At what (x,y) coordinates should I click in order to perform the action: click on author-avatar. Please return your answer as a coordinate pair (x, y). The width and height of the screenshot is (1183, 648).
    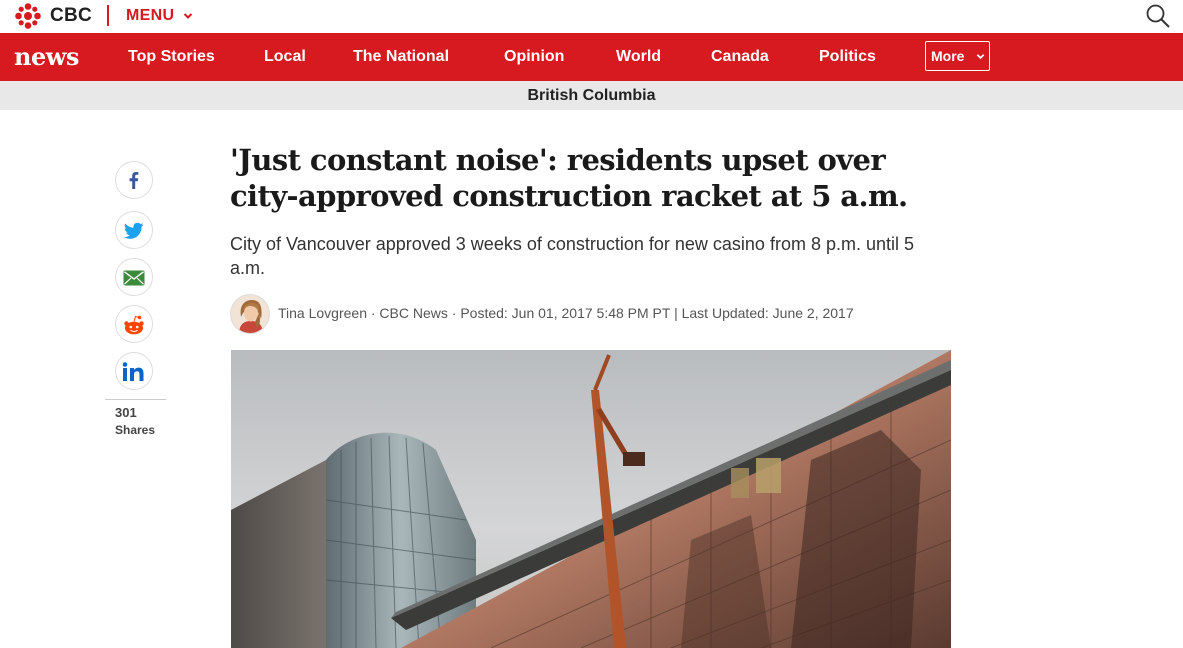
    Looking at the image, I should click on (250, 314).